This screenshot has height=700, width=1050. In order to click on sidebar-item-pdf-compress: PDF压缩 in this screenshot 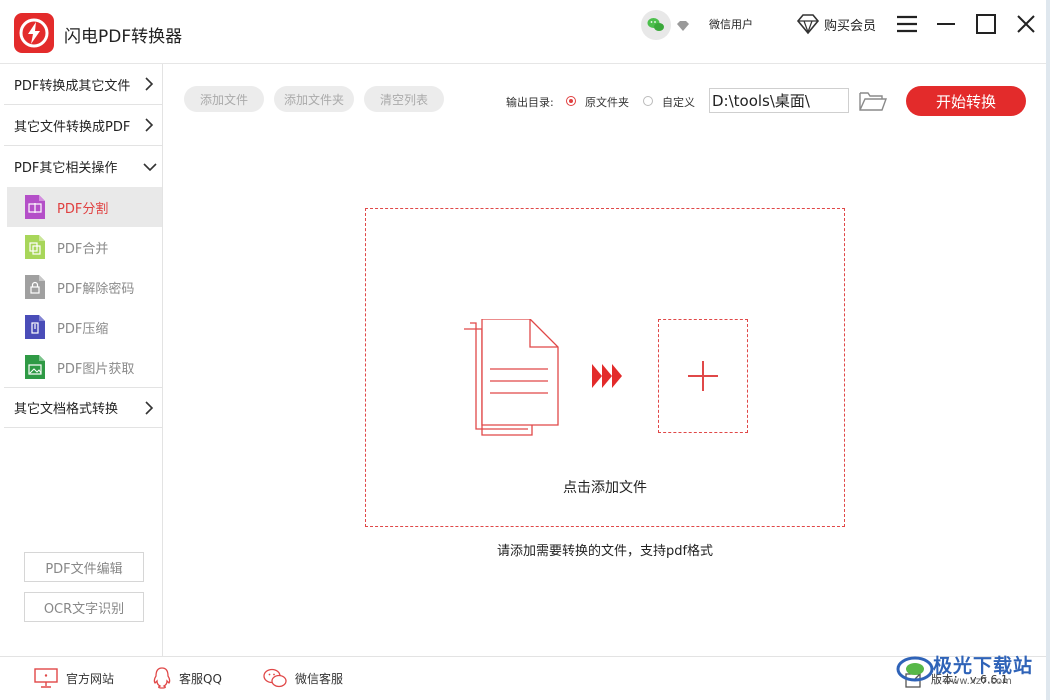, I will do `click(83, 327)`.